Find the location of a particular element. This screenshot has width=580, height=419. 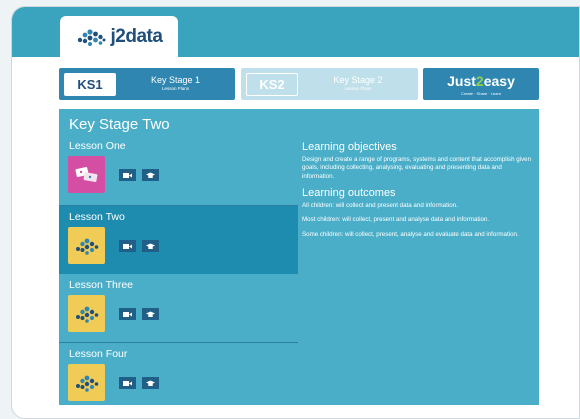

ks1-title: Key Stage 1 is located at coordinates (175, 80).